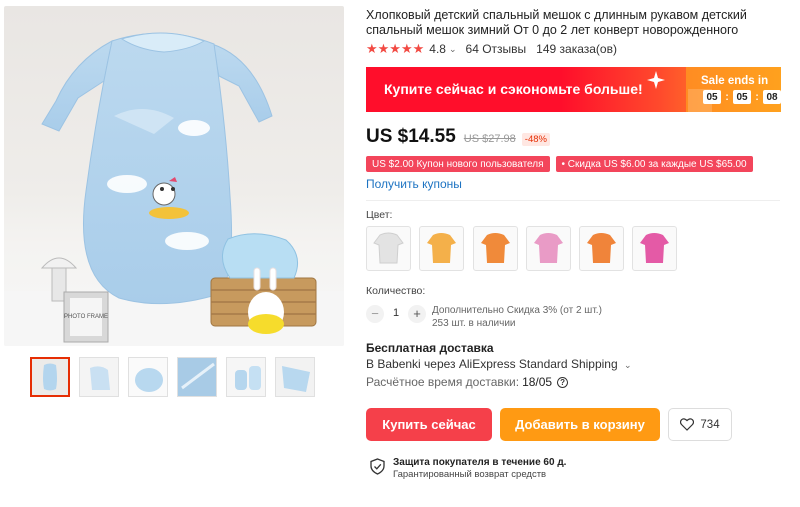 The image size is (800, 507). I want to click on coupon-store-discount: • Скидка US $6.00 за каждые US $65.00, so click(654, 164).